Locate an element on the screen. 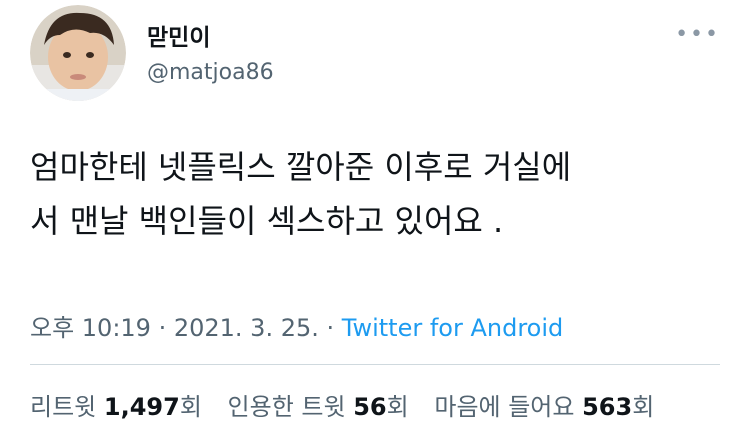 The width and height of the screenshot is (750, 434). retweets-label: 리트윗 is located at coordinates (63, 407).